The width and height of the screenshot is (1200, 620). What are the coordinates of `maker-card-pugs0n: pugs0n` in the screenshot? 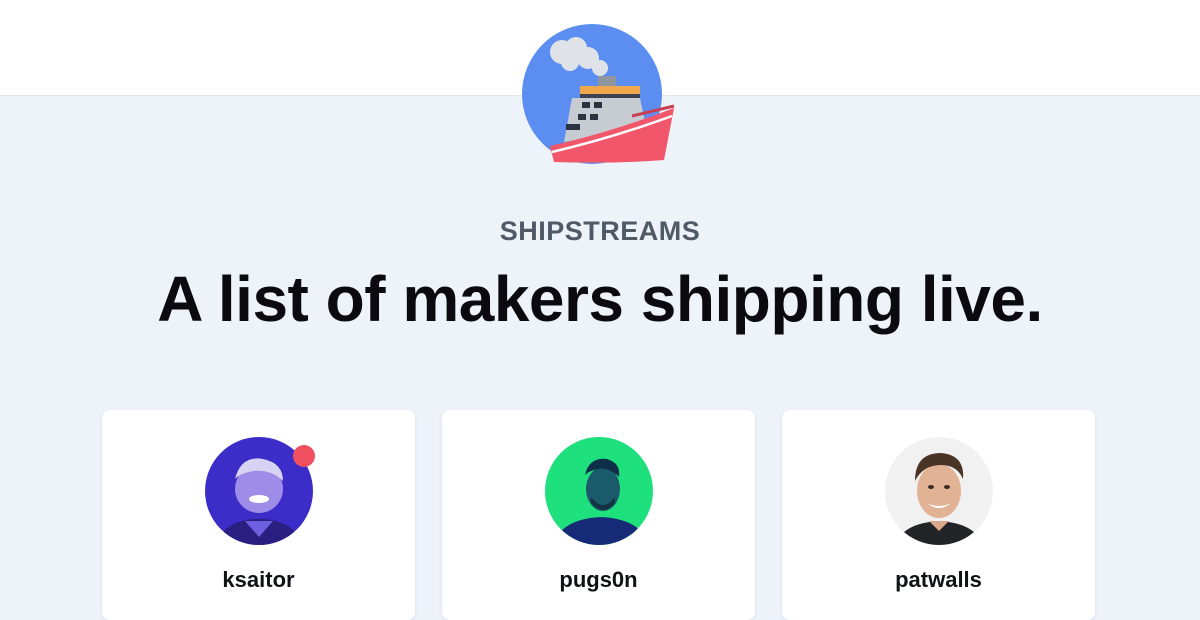 It's located at (598, 515).